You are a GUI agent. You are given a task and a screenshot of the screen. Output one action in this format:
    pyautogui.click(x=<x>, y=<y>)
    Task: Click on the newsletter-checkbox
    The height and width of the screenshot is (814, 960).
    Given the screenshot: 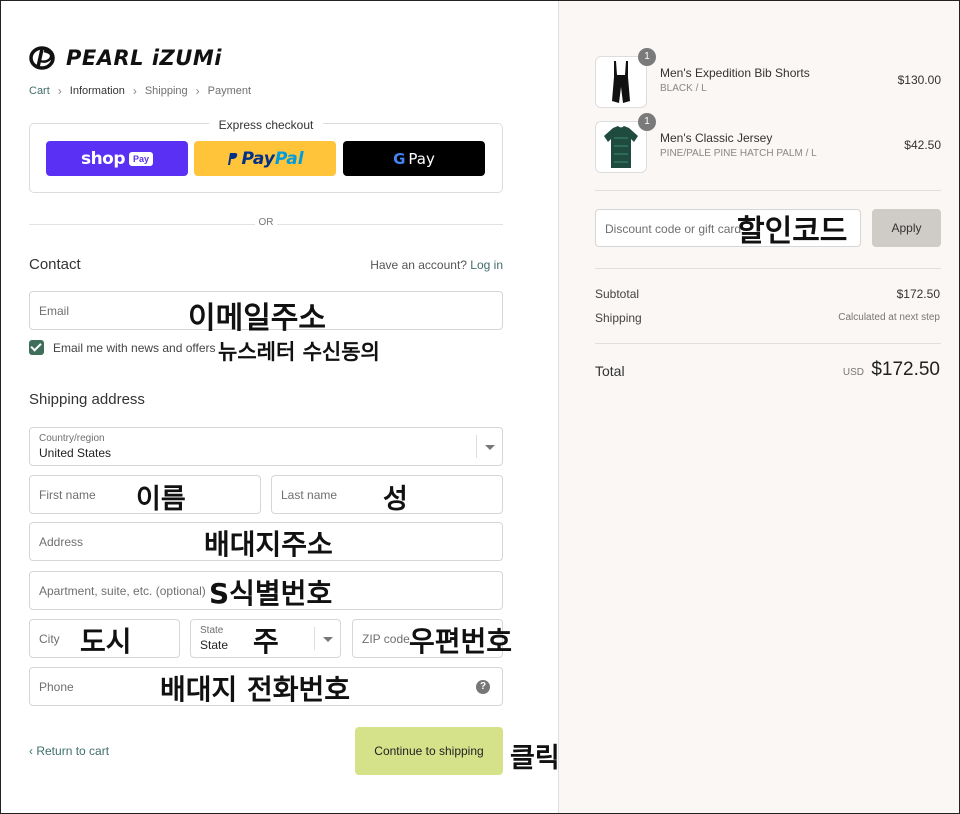 What is the action you would take?
    pyautogui.click(x=36, y=347)
    